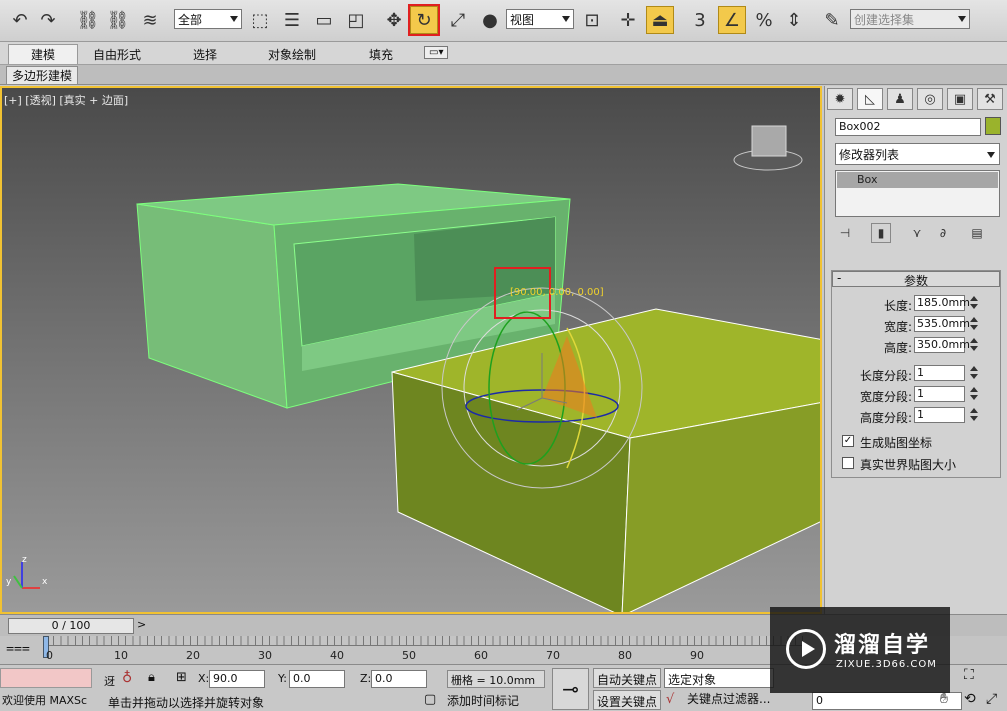  Describe the element at coordinates (697, 655) in the screenshot. I see `tick-label: 90` at that location.